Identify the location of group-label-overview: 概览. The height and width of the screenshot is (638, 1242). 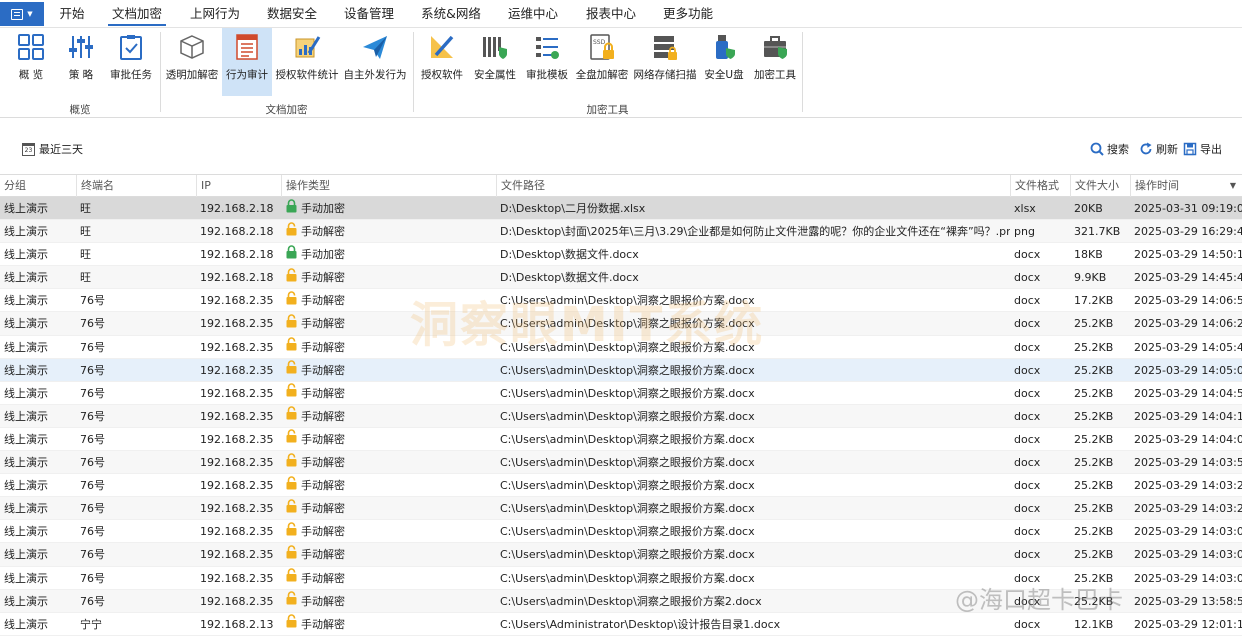
(80, 110).